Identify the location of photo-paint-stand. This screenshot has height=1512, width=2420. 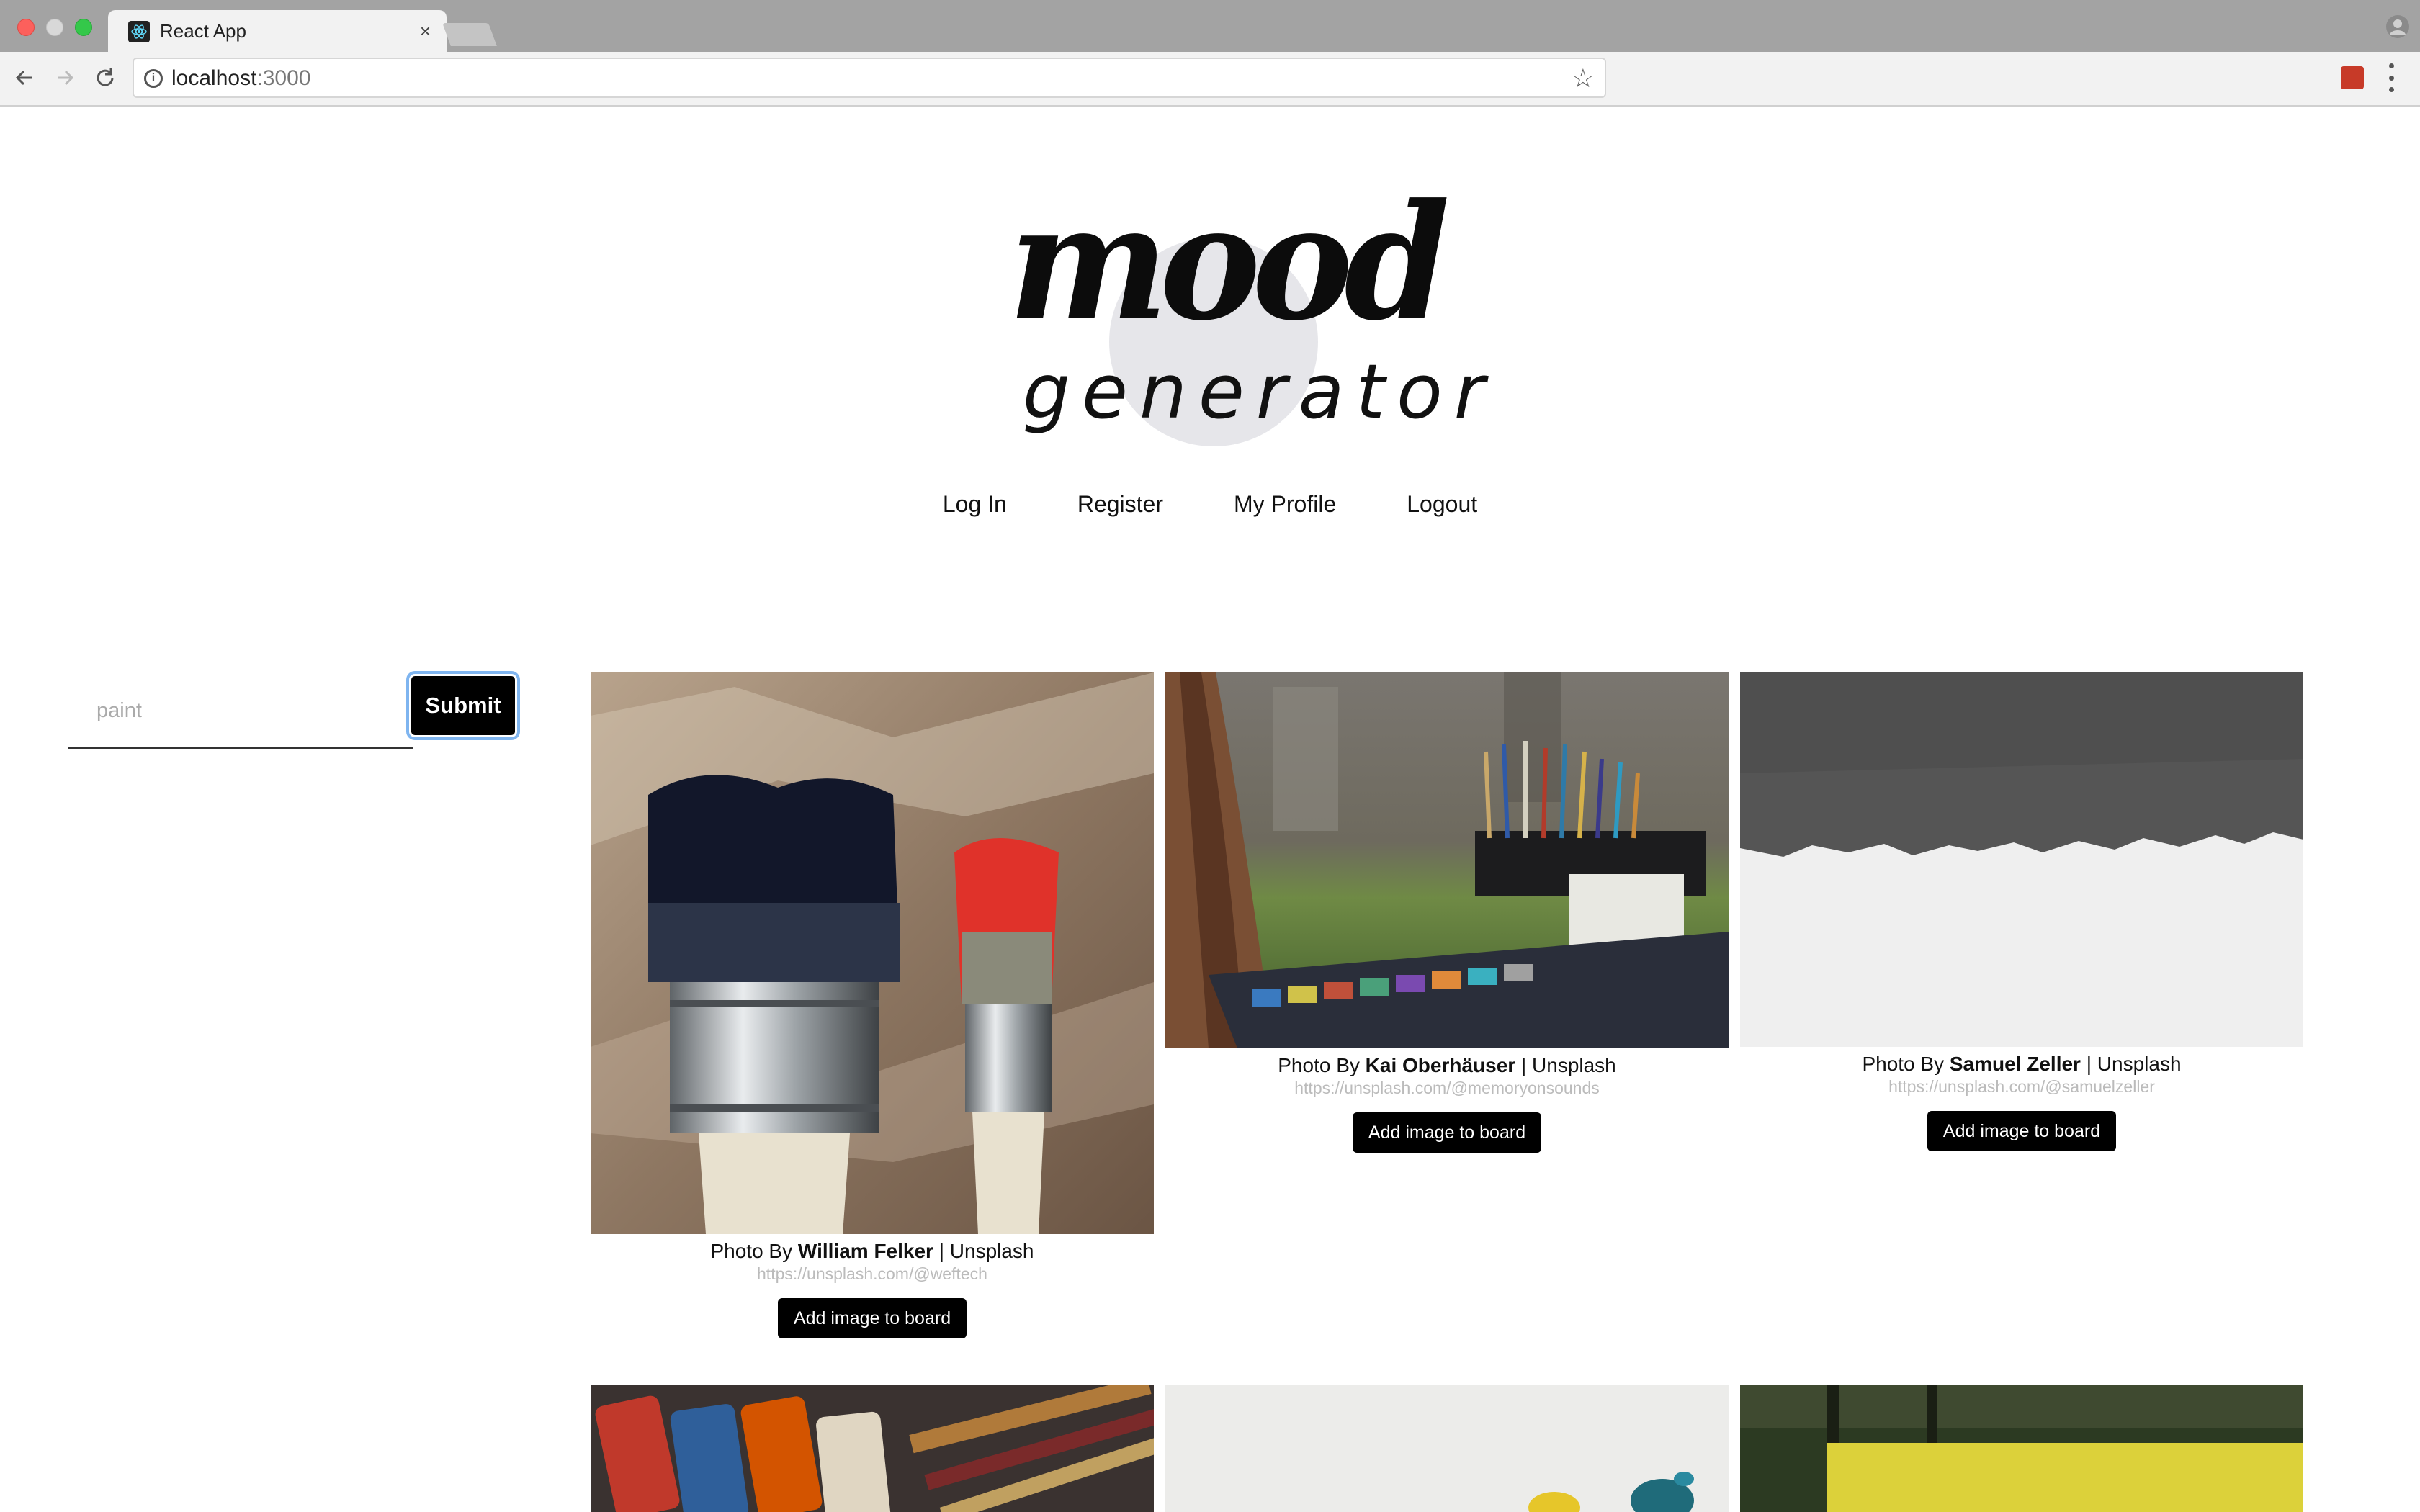
(1447, 860).